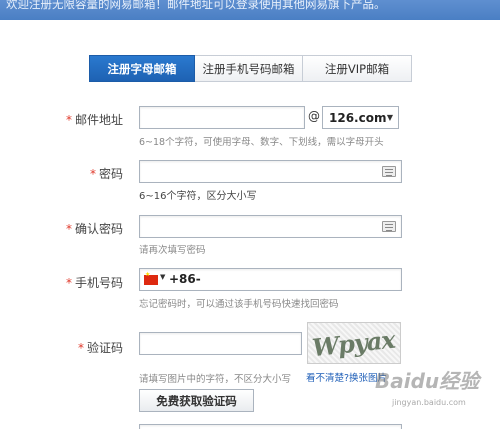 The width and height of the screenshot is (500, 429). I want to click on domain-value: 126.com, so click(358, 117).